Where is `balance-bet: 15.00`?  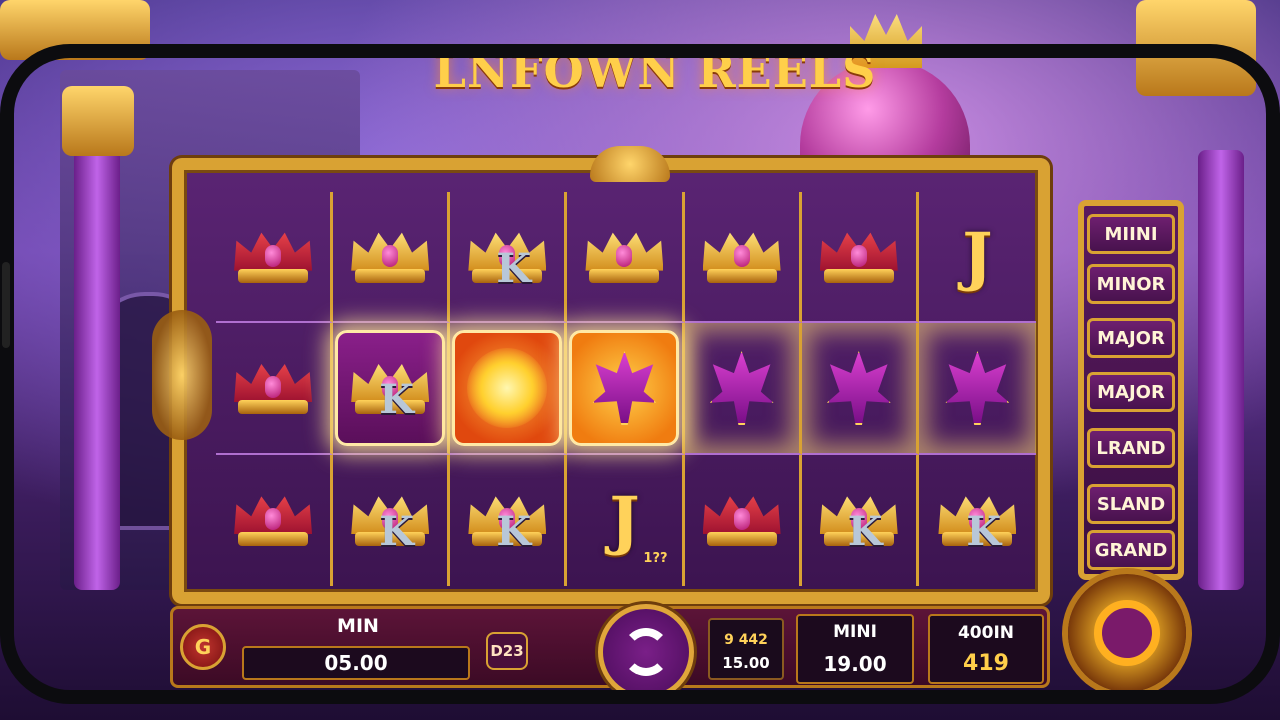 balance-bet: 15.00 is located at coordinates (746, 663).